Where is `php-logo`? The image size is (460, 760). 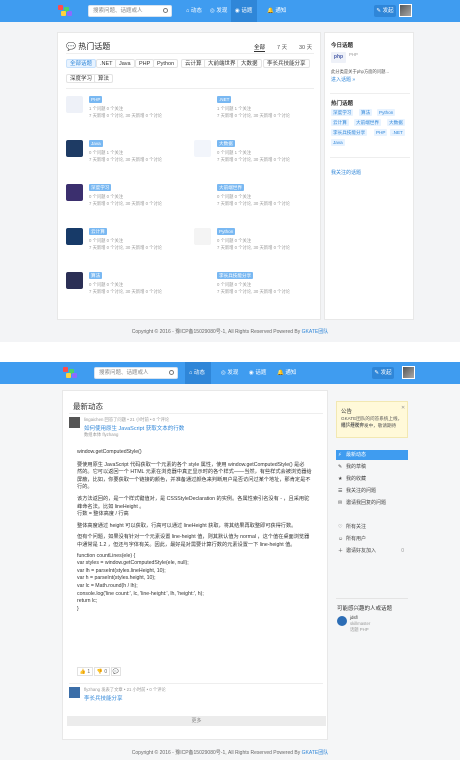 php-logo is located at coordinates (74, 104).